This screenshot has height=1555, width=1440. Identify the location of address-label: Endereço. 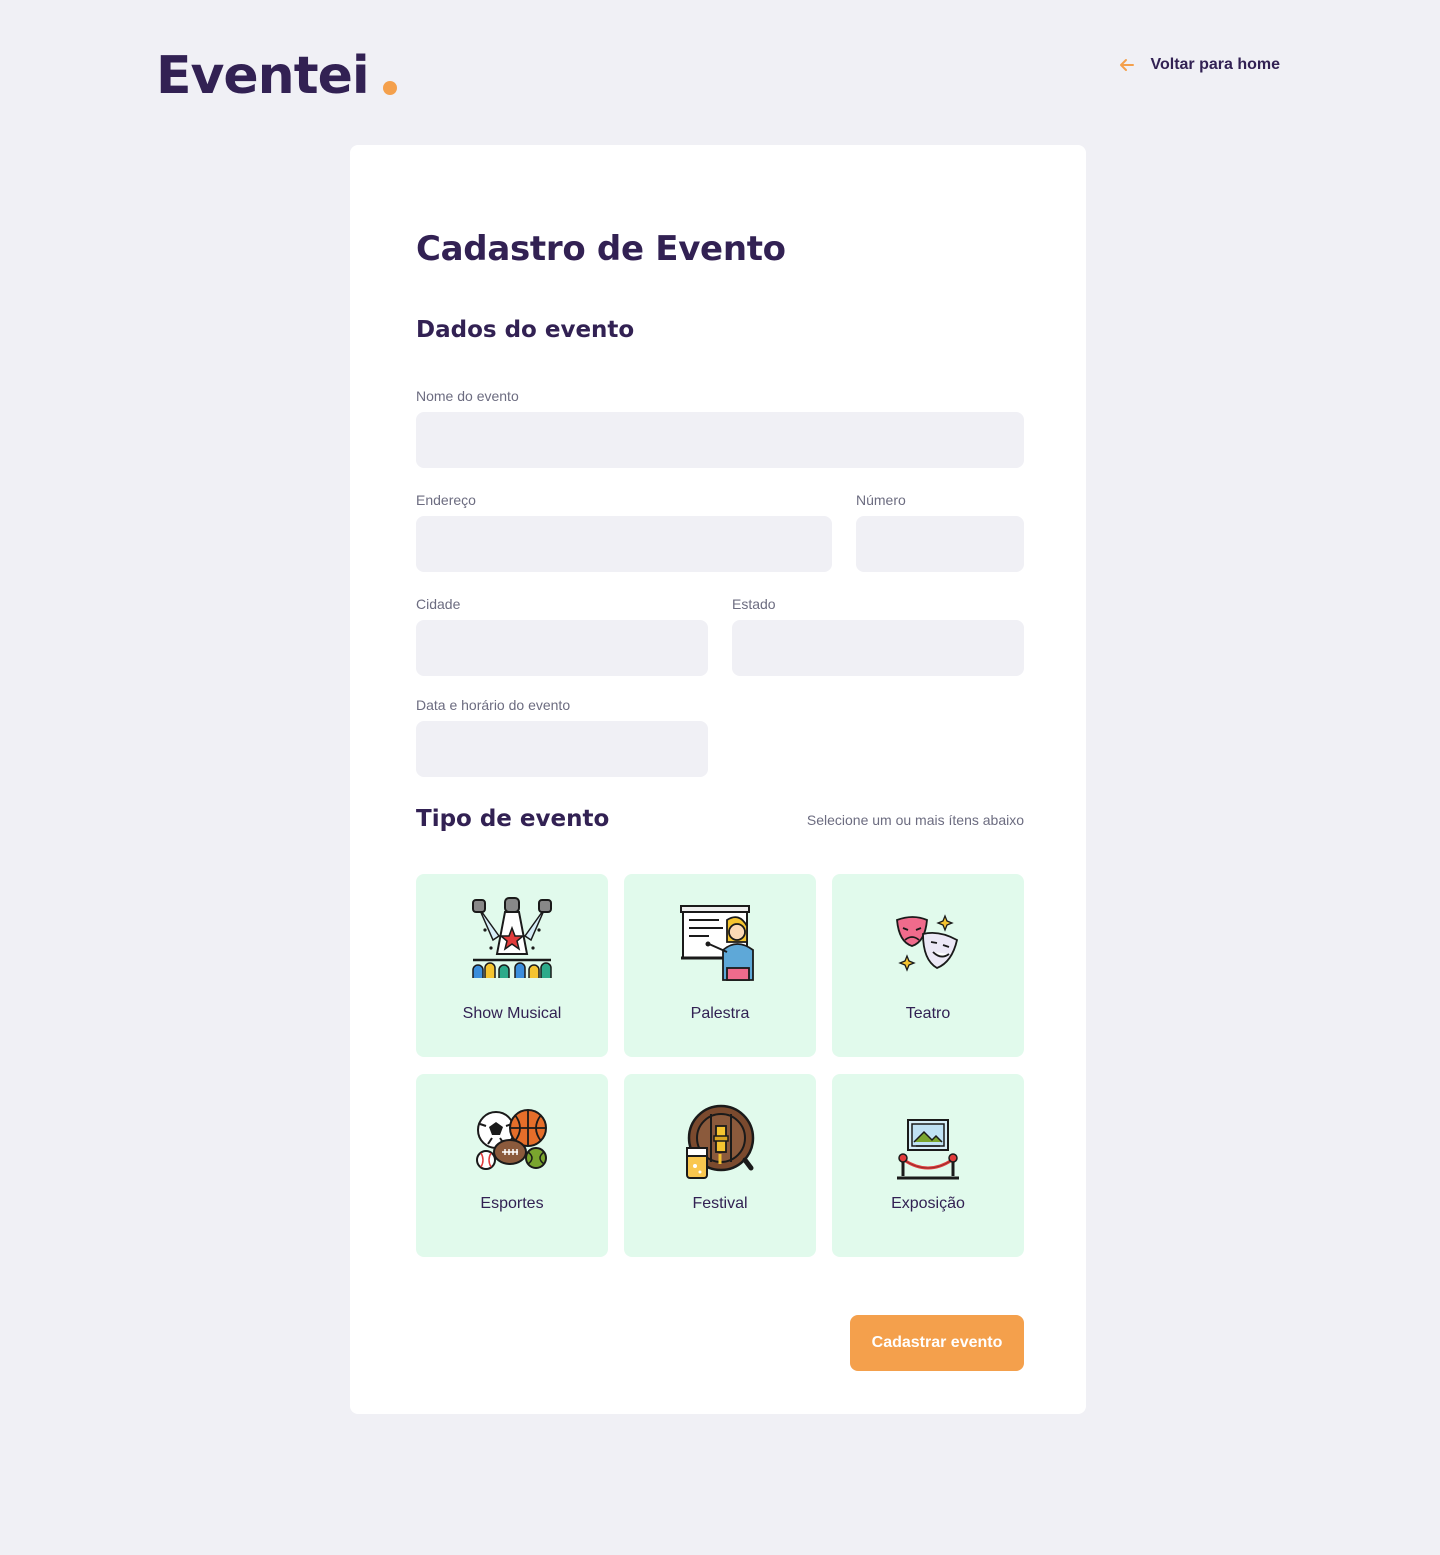
(446, 500).